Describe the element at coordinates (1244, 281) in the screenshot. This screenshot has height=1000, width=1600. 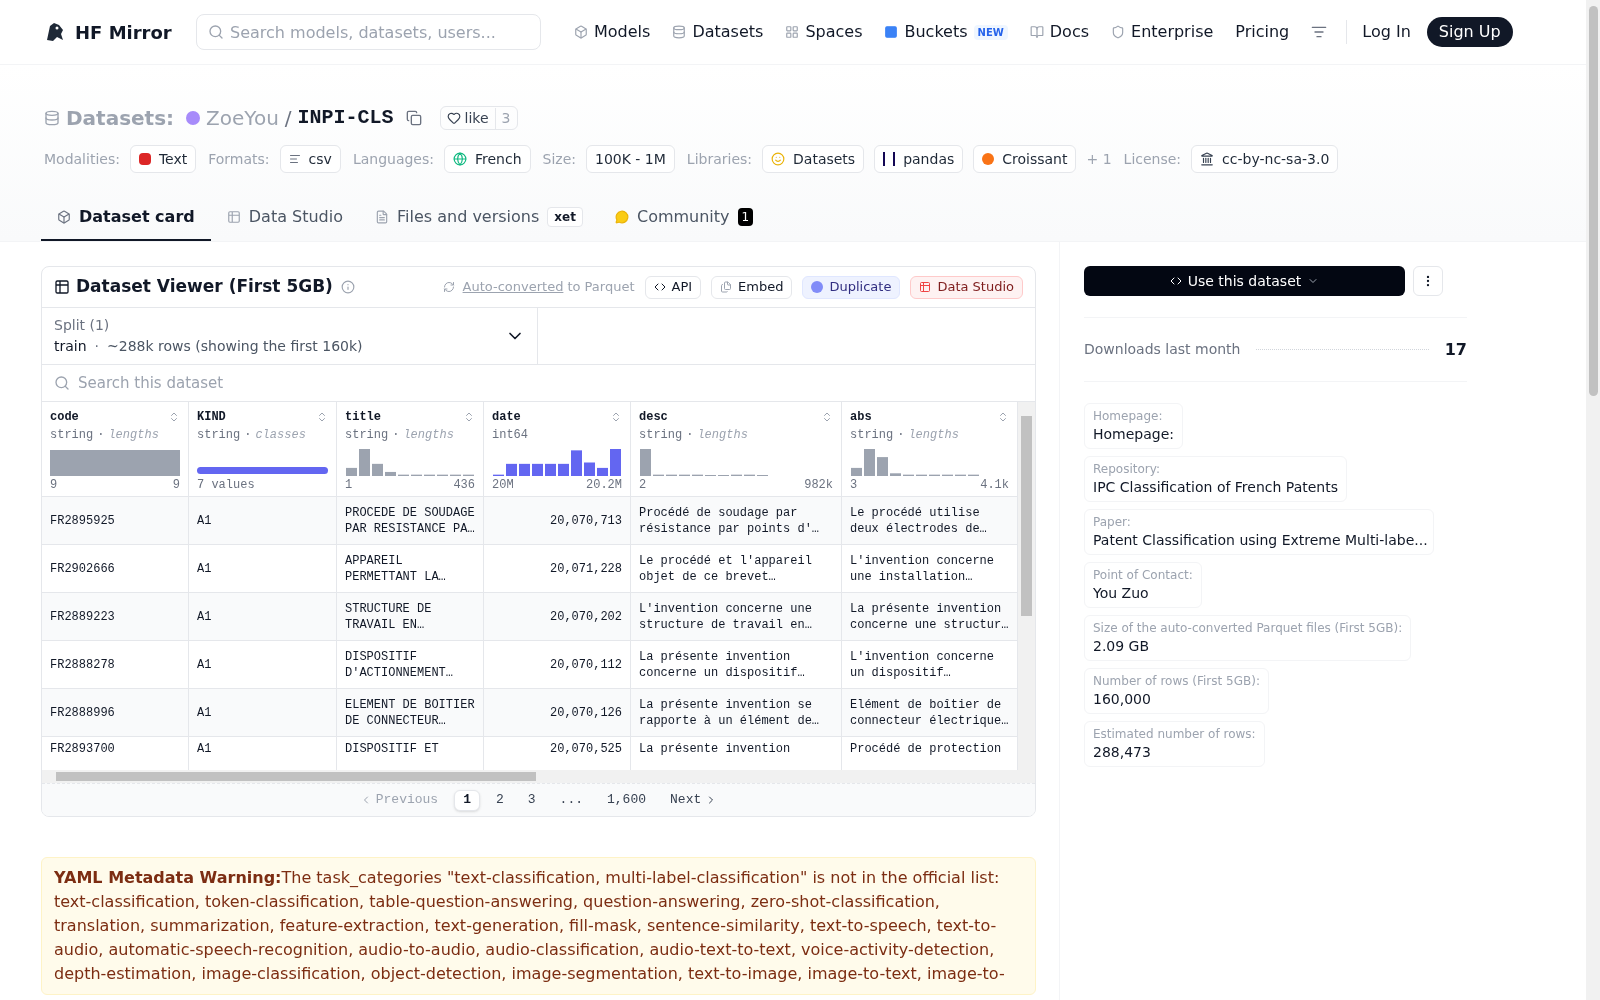
I see `use-dataset-button: Use this dataset` at that location.